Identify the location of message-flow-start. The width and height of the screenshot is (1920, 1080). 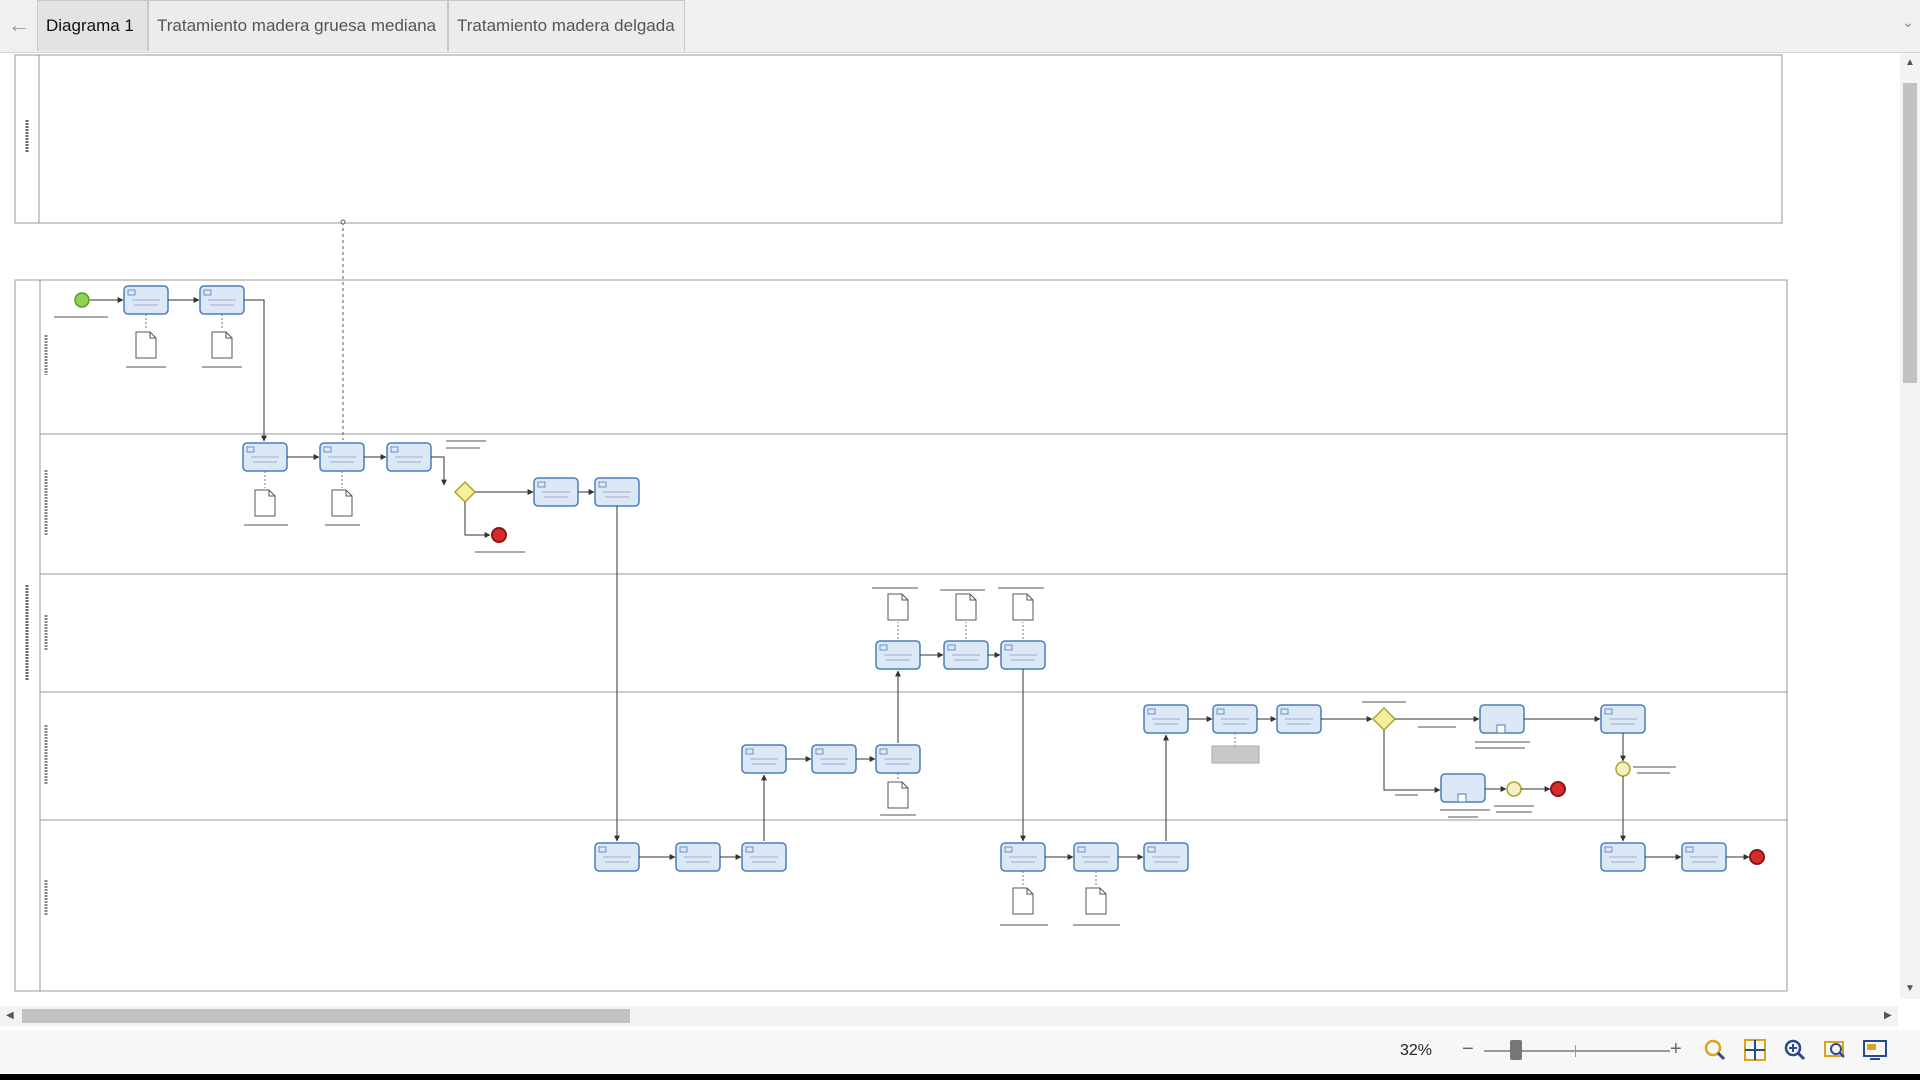
(343, 222).